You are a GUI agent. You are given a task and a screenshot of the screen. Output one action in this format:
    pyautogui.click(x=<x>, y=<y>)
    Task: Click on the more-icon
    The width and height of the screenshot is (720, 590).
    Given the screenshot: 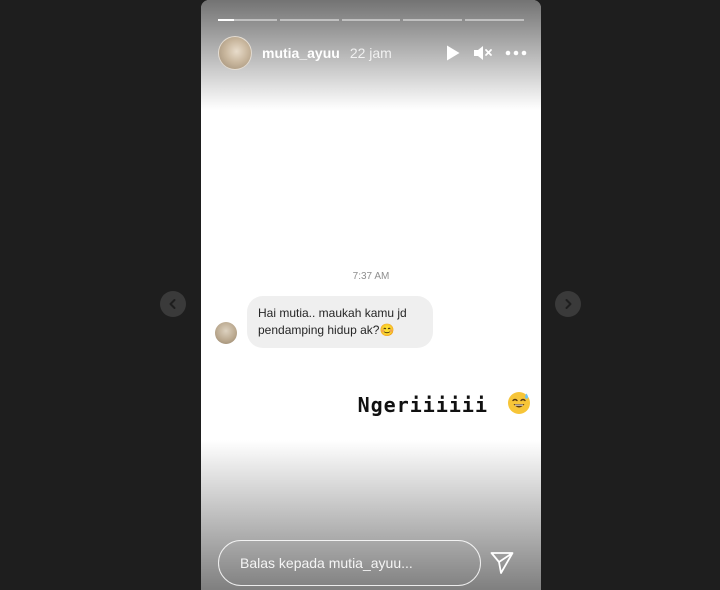 What is the action you would take?
    pyautogui.click(x=516, y=53)
    